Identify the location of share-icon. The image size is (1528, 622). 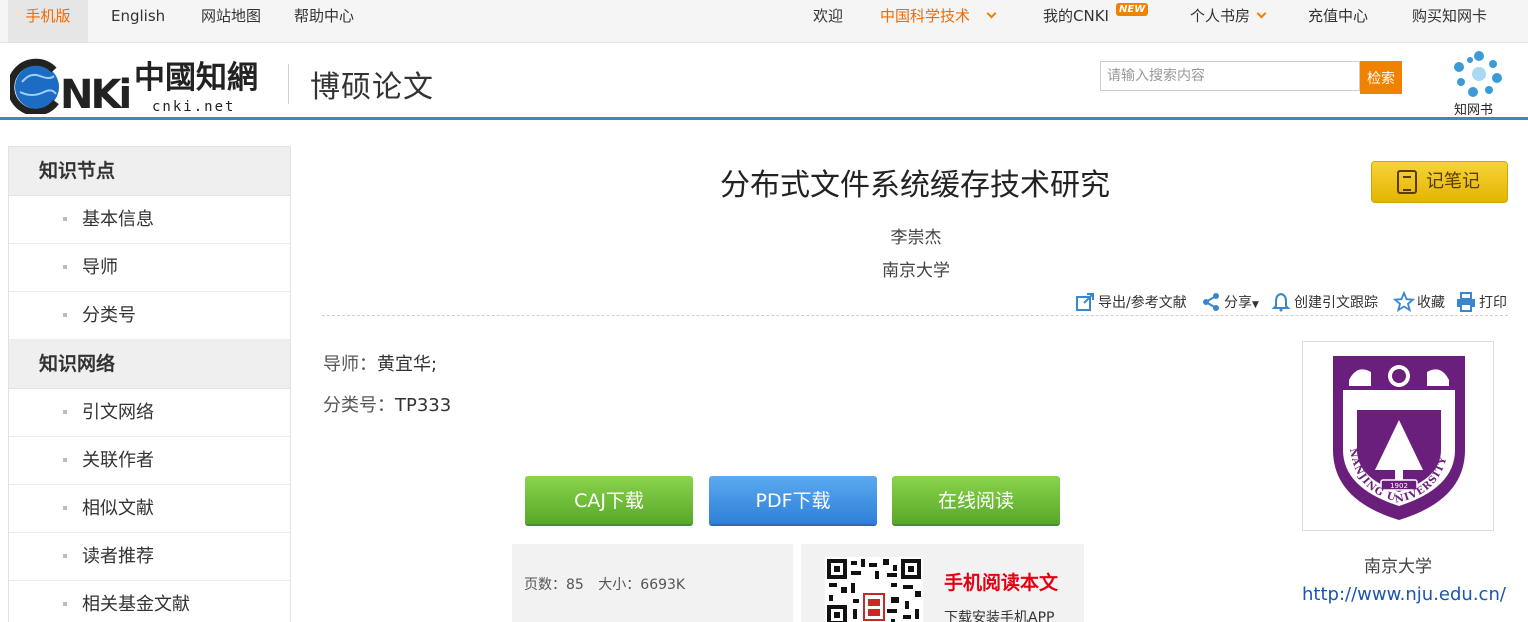
(1211, 302).